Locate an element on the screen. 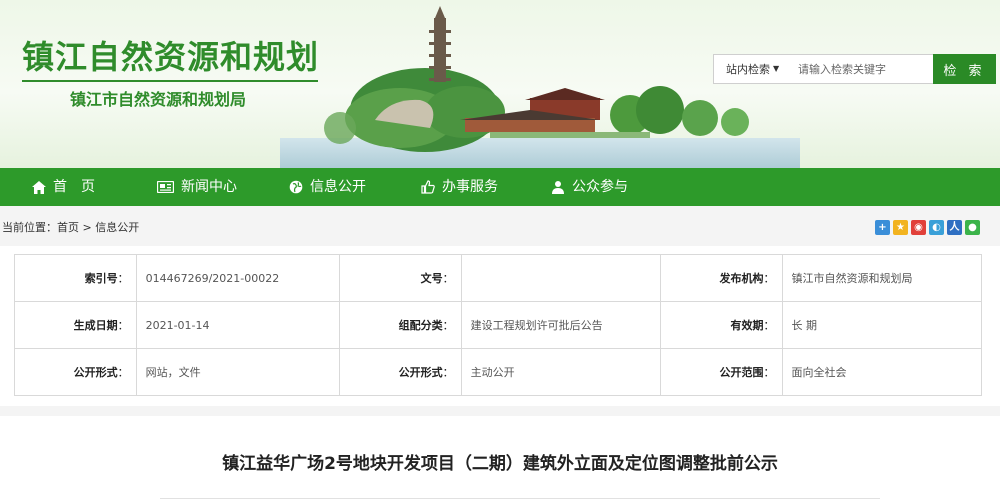 This screenshot has width=1000, height=500. breadcrumb: 当前位置：首页 > 信息公开 is located at coordinates (70, 227).